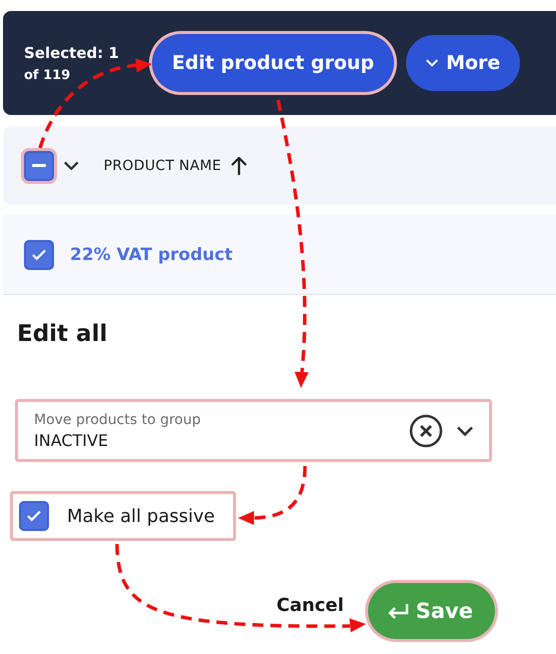 The width and height of the screenshot is (556, 654). I want to click on passive-checkbox, so click(34, 516).